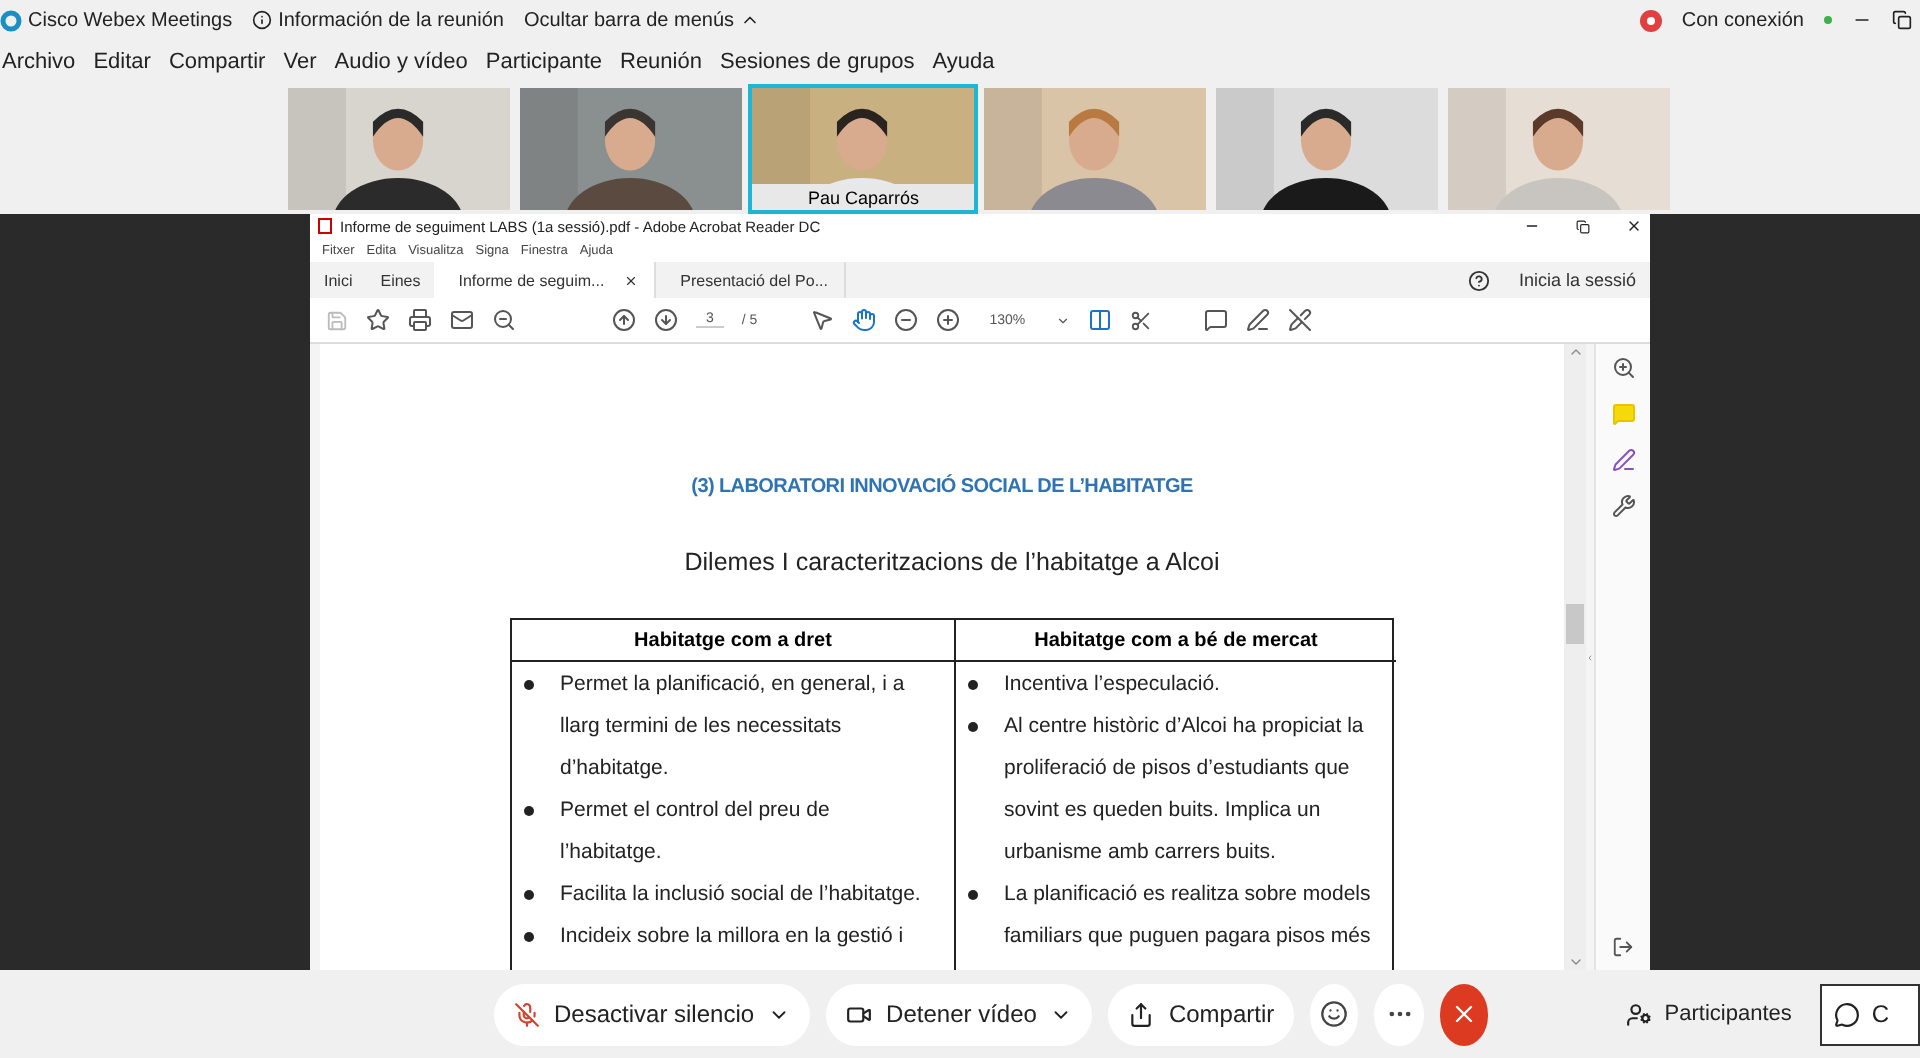  I want to click on reactions-button, so click(1334, 1014).